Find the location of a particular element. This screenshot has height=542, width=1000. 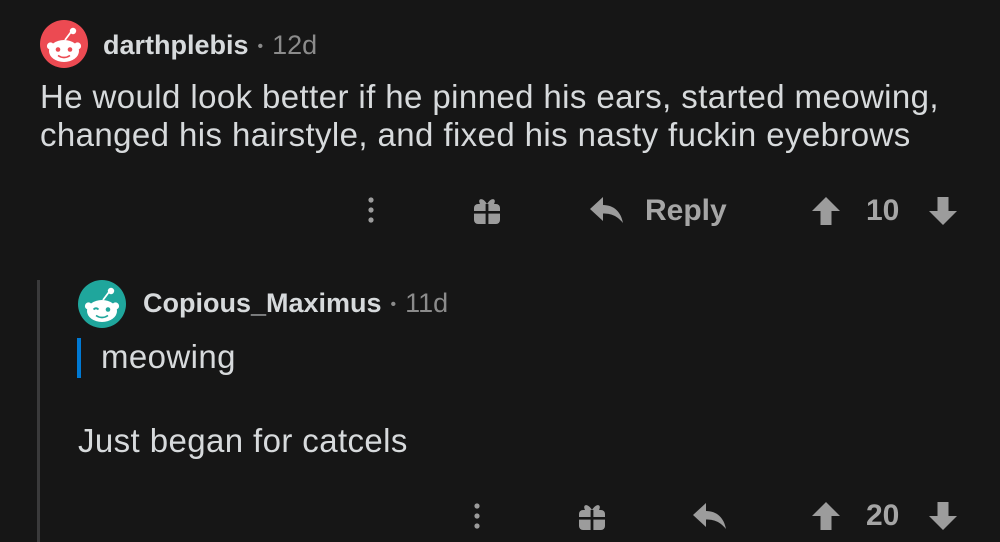

comment-age: 12d is located at coordinates (295, 45).